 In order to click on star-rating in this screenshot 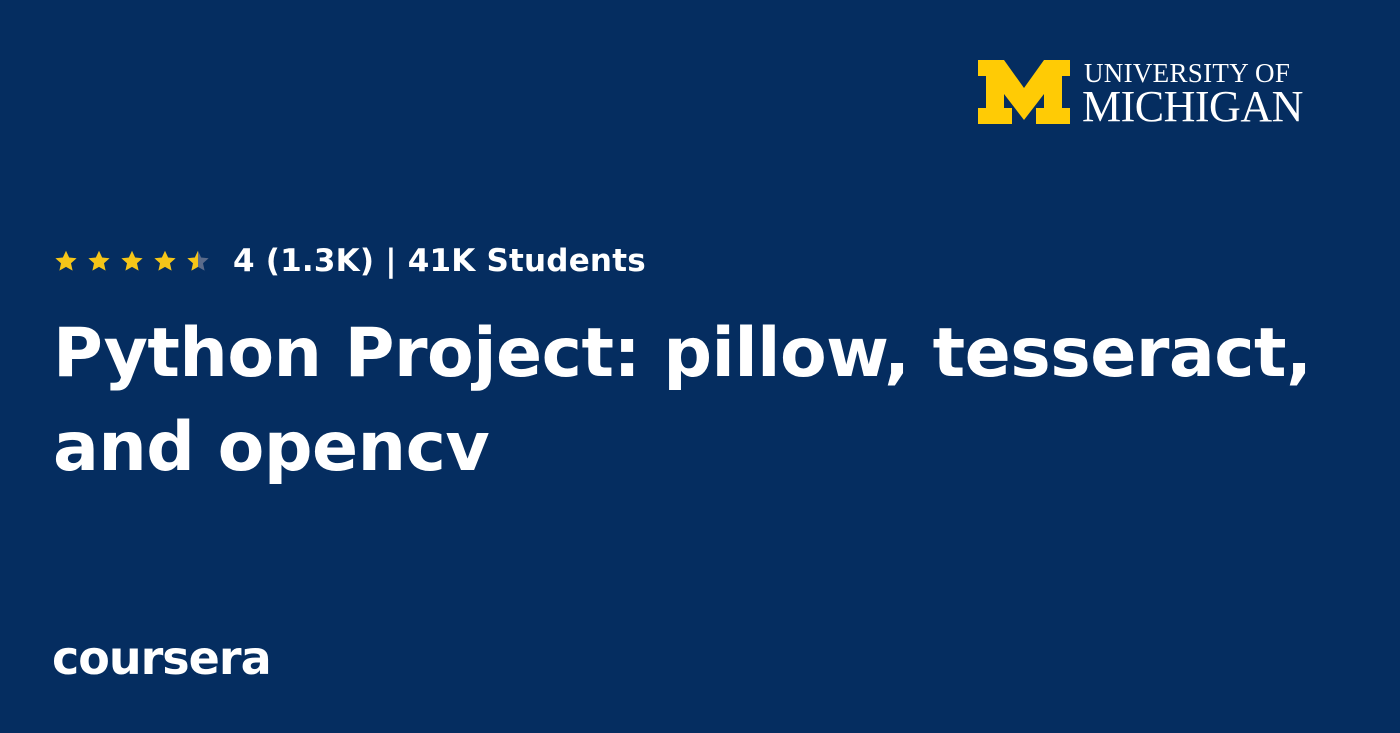, I will do `click(132, 261)`.